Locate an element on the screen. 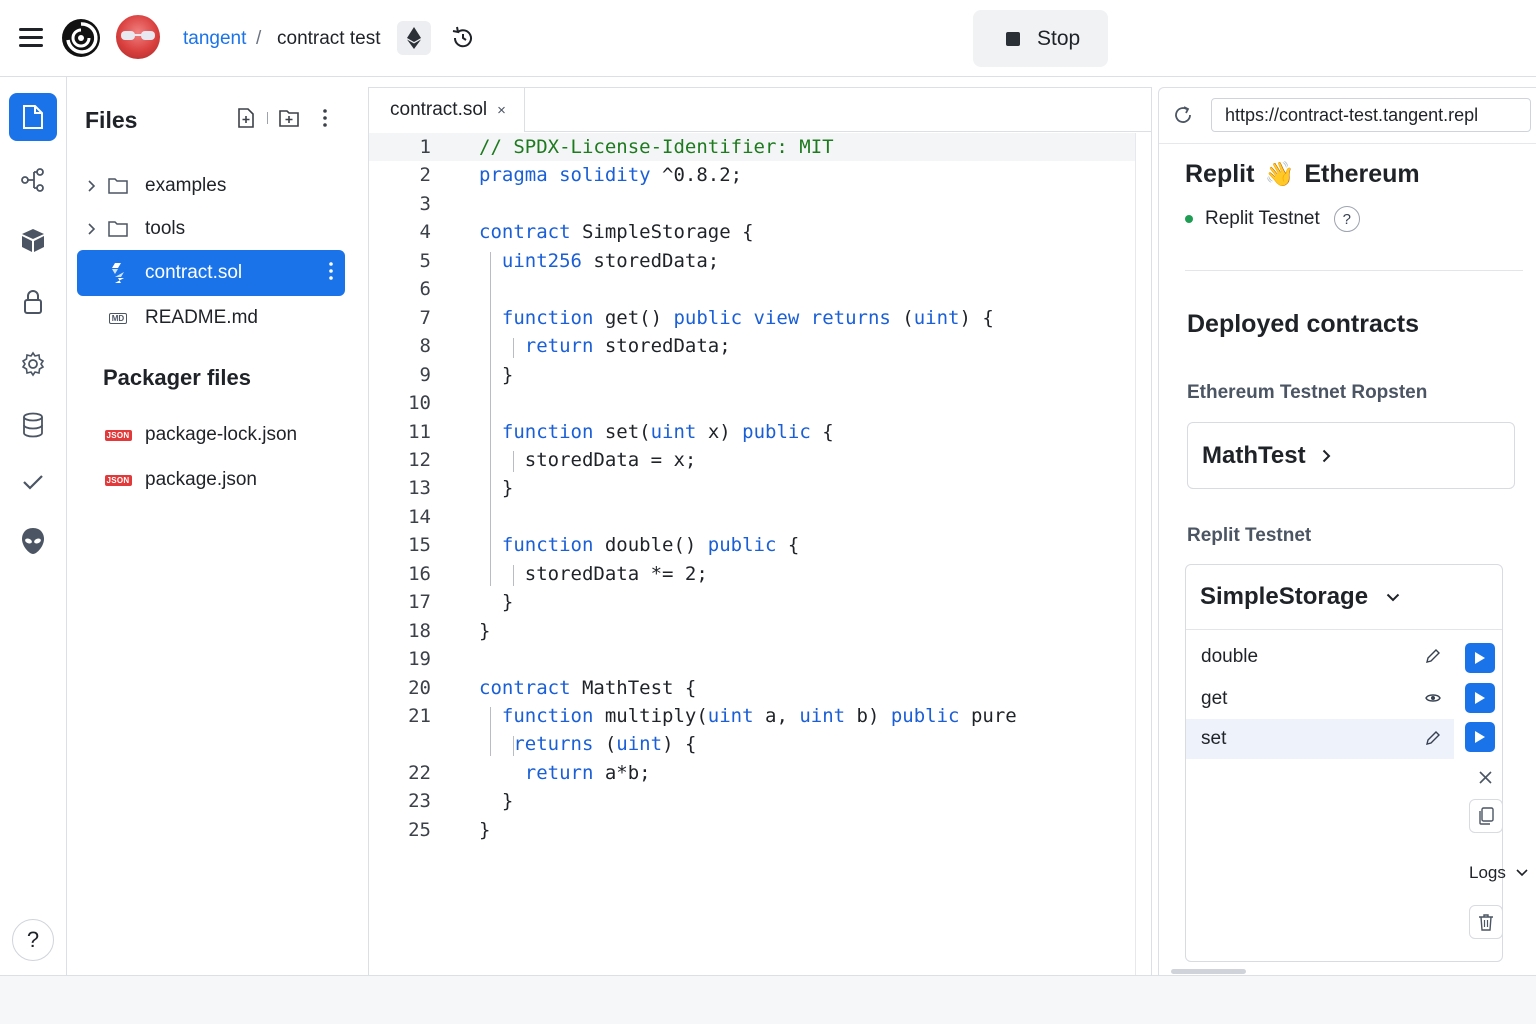  close-icon: × is located at coordinates (501, 110).